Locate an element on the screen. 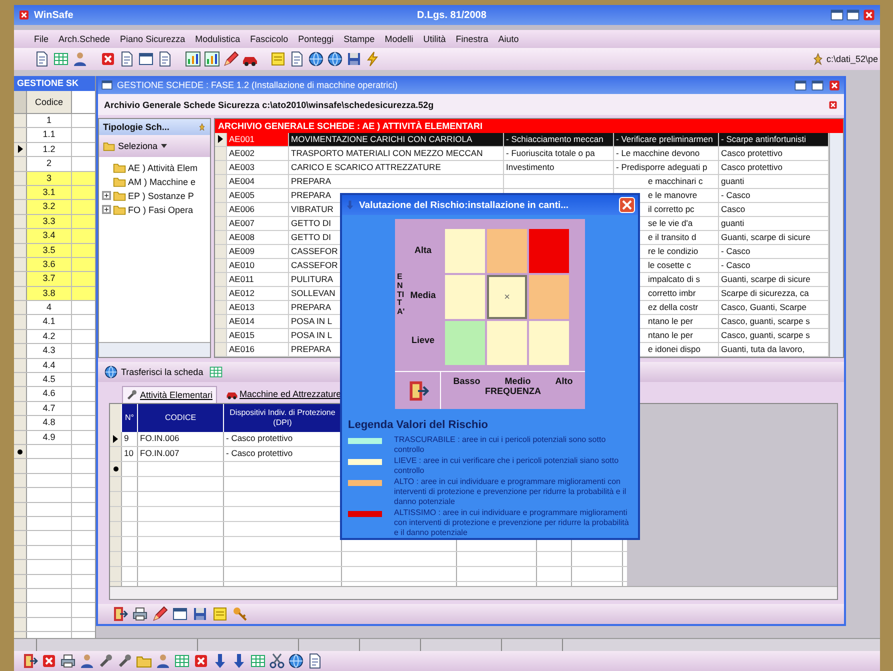 This screenshot has height=671, width=893. column-label: Basso is located at coordinates (466, 381).